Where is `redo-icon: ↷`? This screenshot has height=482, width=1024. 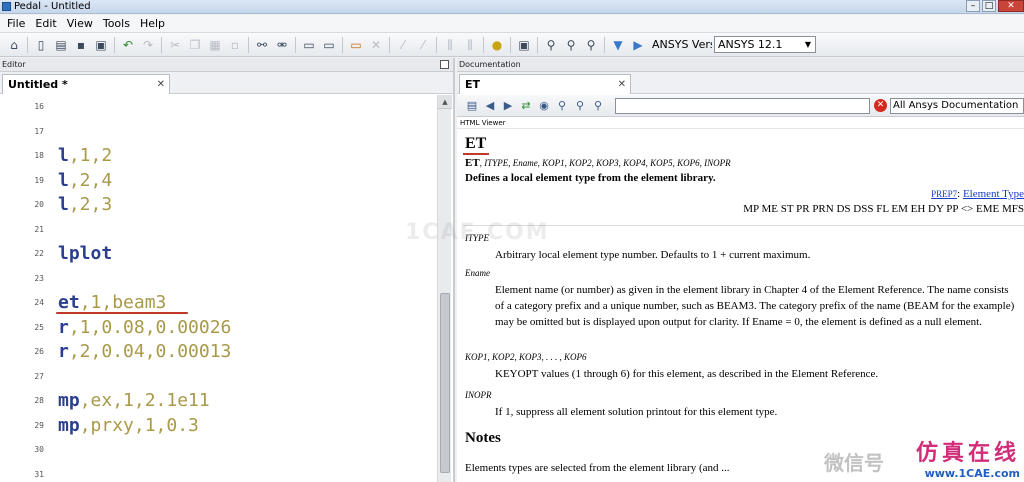 redo-icon: ↷ is located at coordinates (148, 45).